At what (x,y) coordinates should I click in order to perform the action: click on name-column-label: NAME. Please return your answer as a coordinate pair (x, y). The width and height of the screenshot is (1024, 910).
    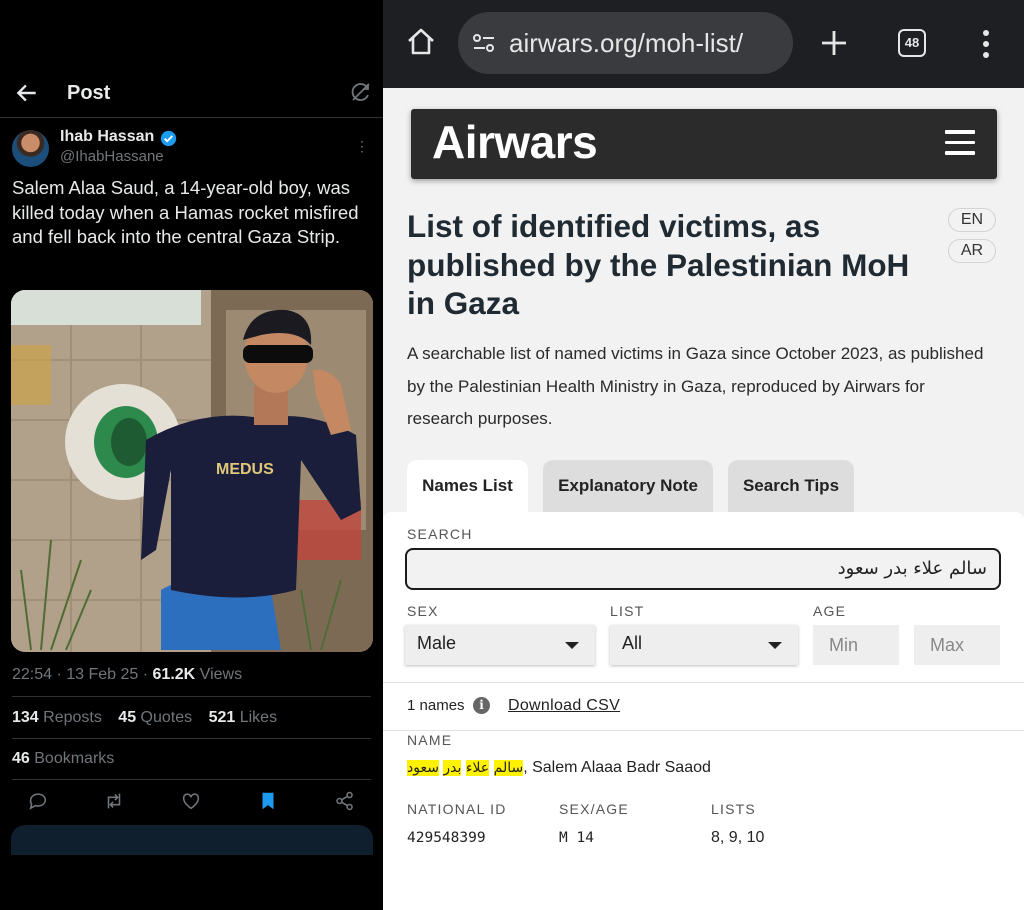
    Looking at the image, I should click on (430, 740).